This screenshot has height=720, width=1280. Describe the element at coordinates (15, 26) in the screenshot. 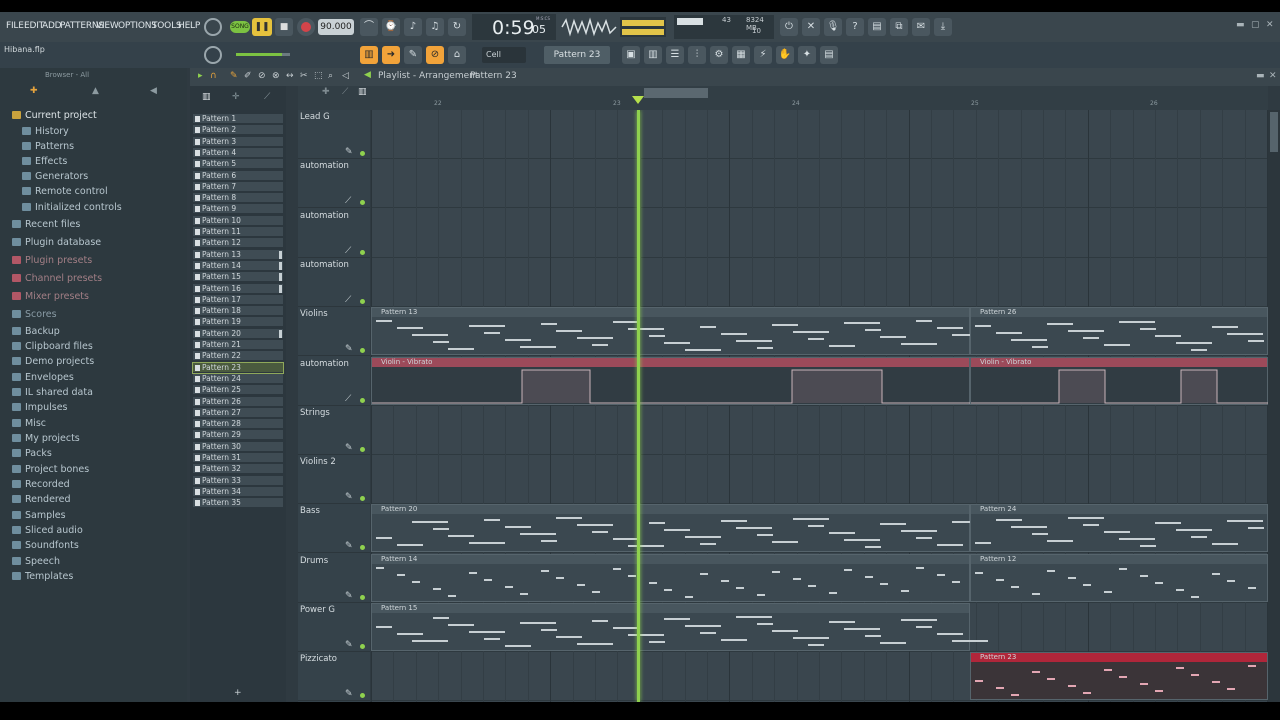

I see `menu-file: FILE` at that location.